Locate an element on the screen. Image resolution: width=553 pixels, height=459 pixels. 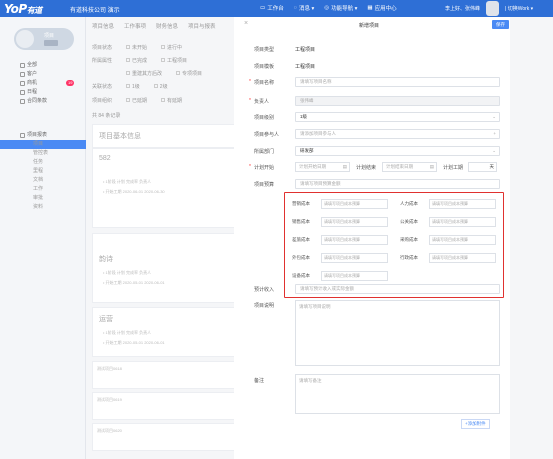
owner-field: 张伟峰 is located at coordinates (397, 101).